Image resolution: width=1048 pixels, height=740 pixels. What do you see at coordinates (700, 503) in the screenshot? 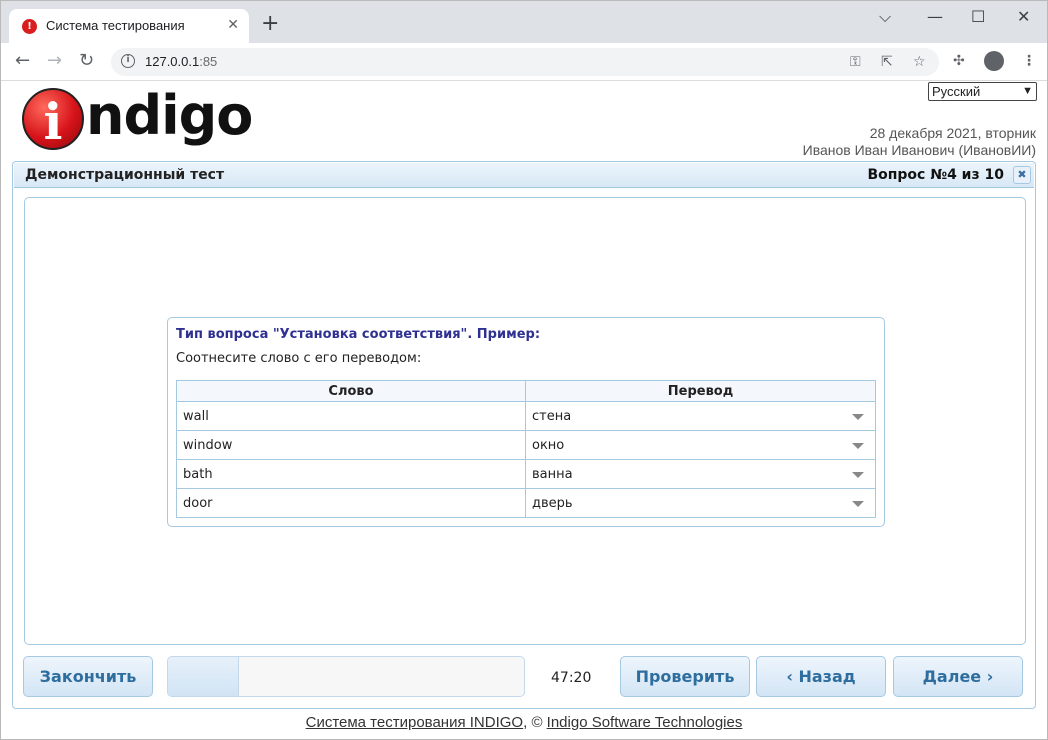
I see `translation-select: дверь` at bounding box center [700, 503].